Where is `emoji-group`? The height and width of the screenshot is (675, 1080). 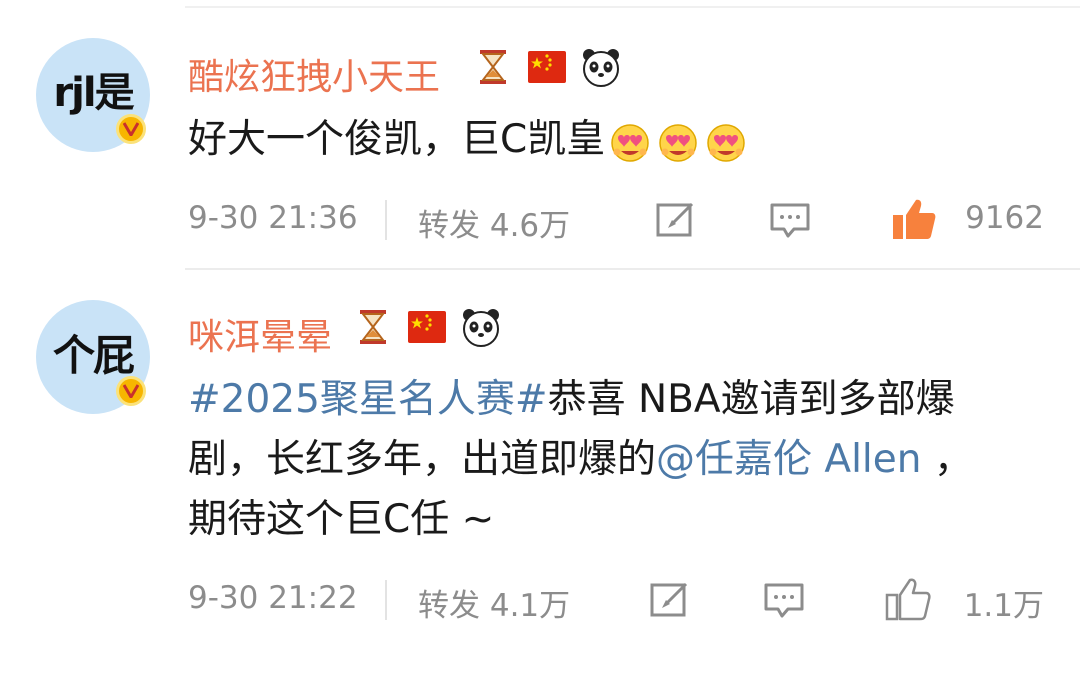 emoji-group is located at coordinates (678, 142).